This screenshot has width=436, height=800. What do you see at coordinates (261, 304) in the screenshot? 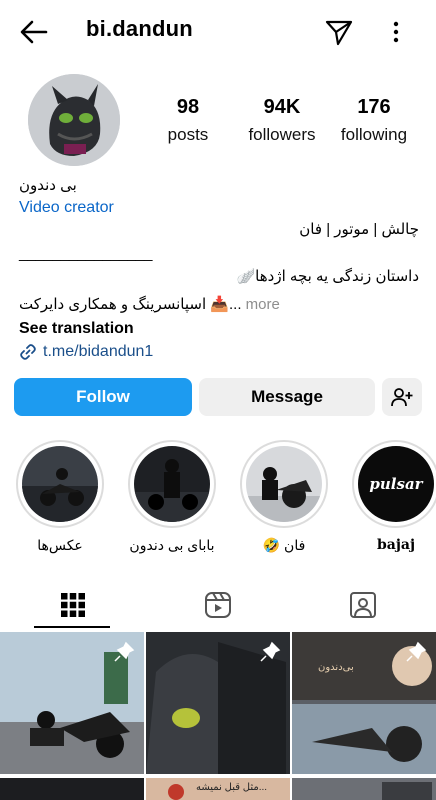
I see `bio-more-link: more` at bounding box center [261, 304].